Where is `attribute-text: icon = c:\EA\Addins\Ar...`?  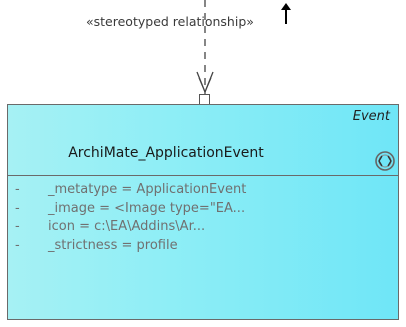 attribute-text: icon = c:\EA\Addins\Ar... is located at coordinates (127, 226).